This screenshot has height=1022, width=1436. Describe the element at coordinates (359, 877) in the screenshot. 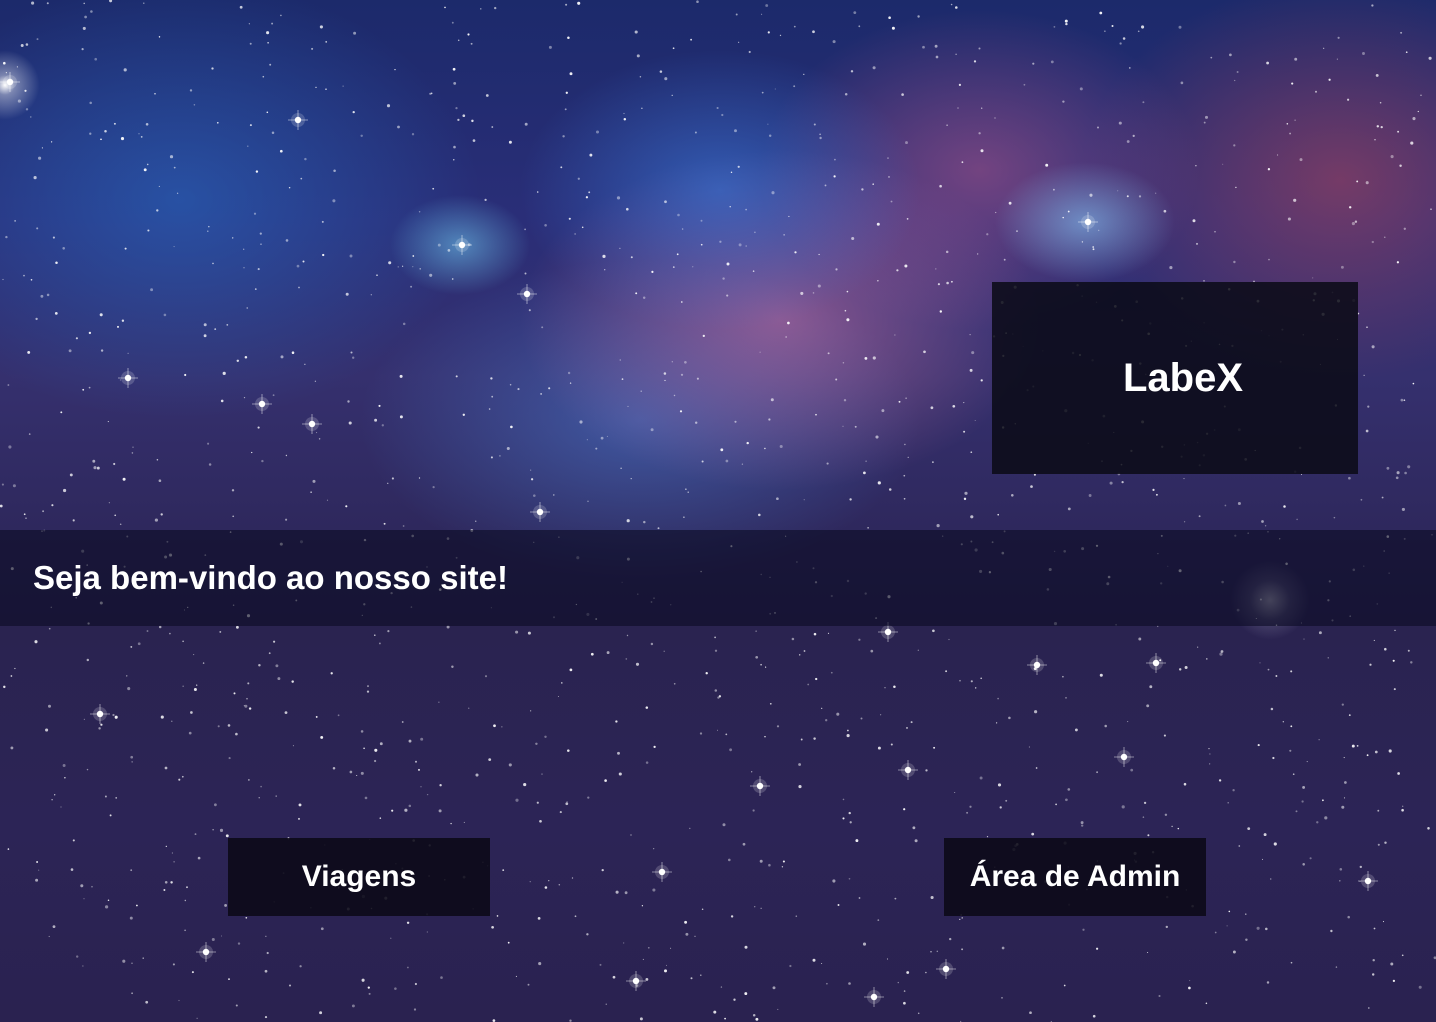

I see `trips-button: Viagens` at that location.